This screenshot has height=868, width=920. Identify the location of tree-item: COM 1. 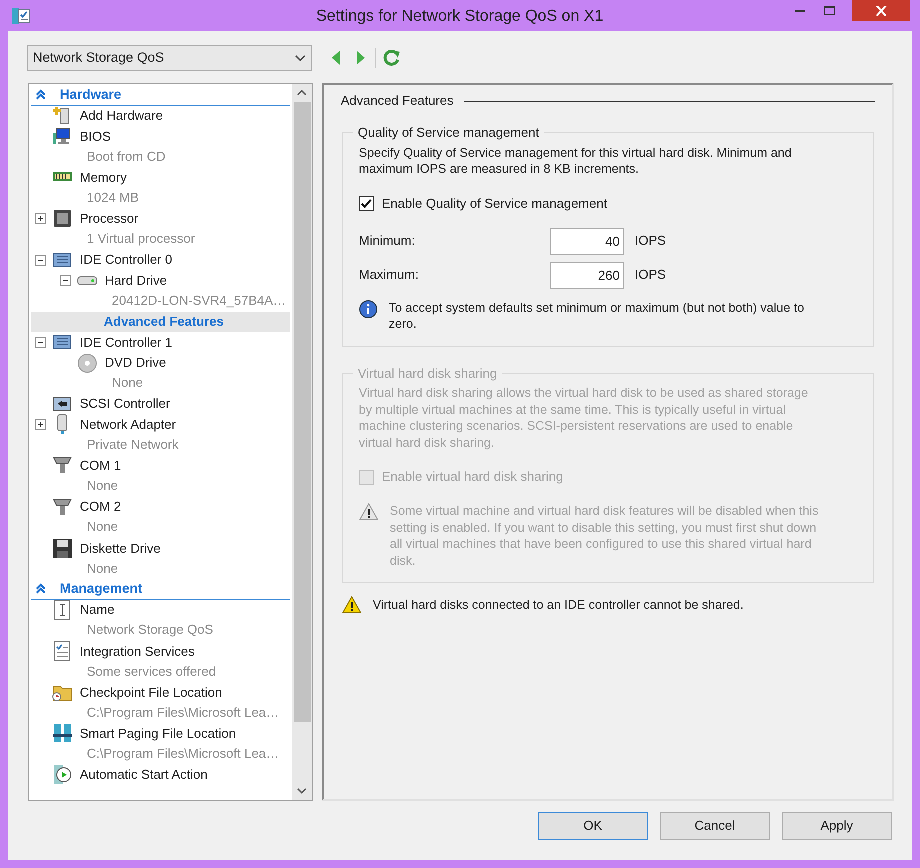
(160, 466).